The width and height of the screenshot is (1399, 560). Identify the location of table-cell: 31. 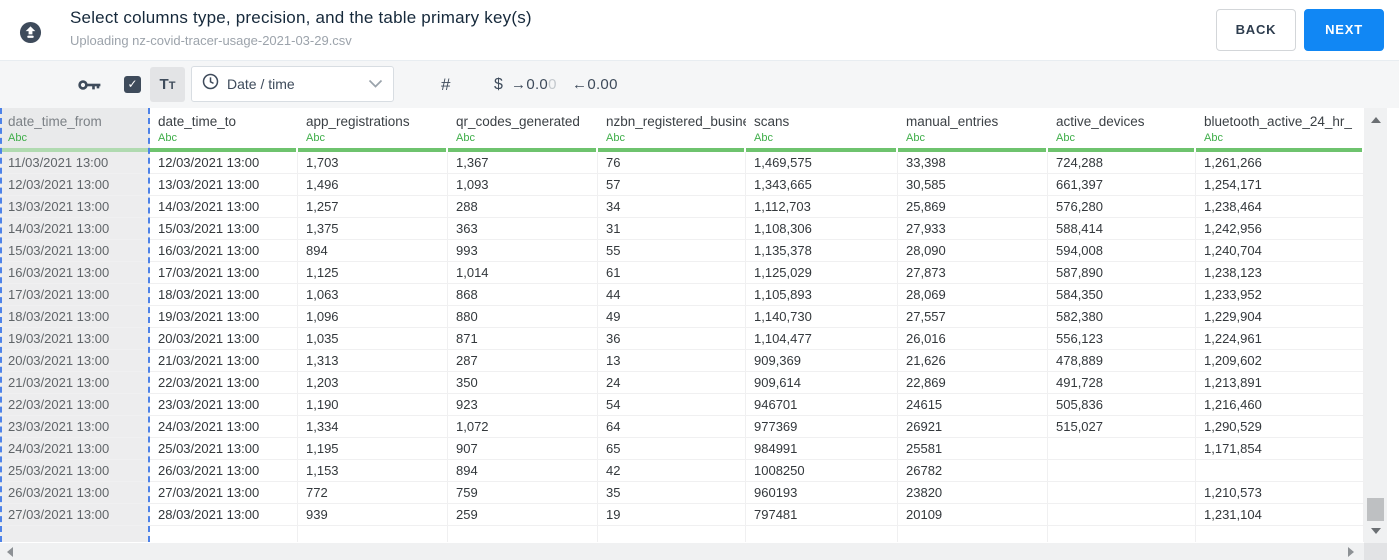
(672, 229).